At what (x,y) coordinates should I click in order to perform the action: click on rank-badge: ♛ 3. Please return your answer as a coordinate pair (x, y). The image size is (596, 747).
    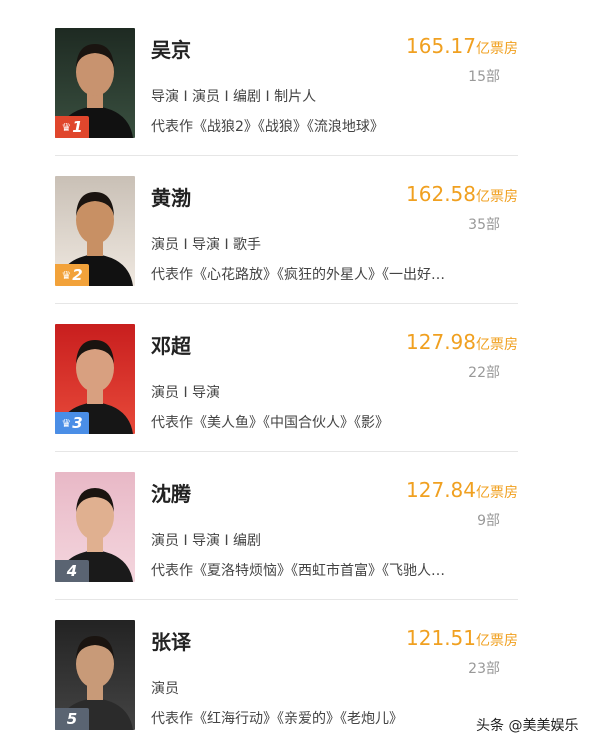
    Looking at the image, I should click on (72, 423).